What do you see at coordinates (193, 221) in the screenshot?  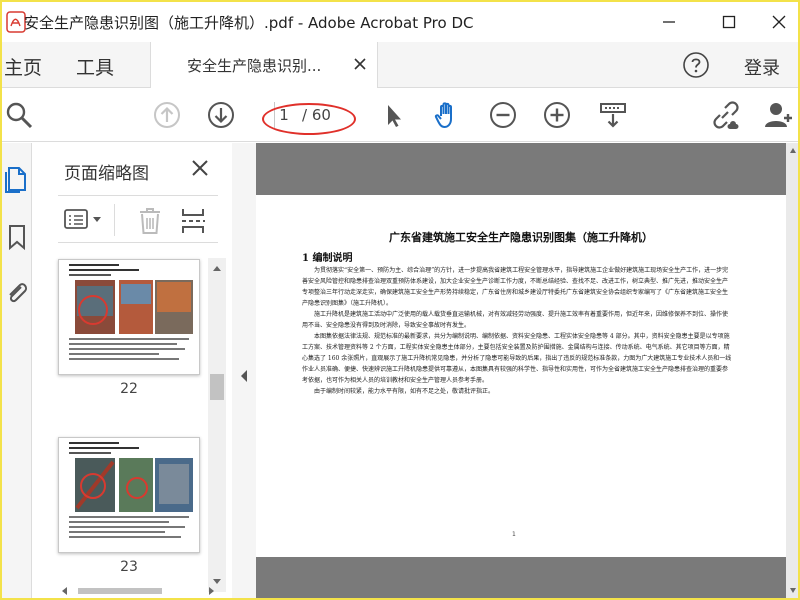 I see `insert-page-icon` at bounding box center [193, 221].